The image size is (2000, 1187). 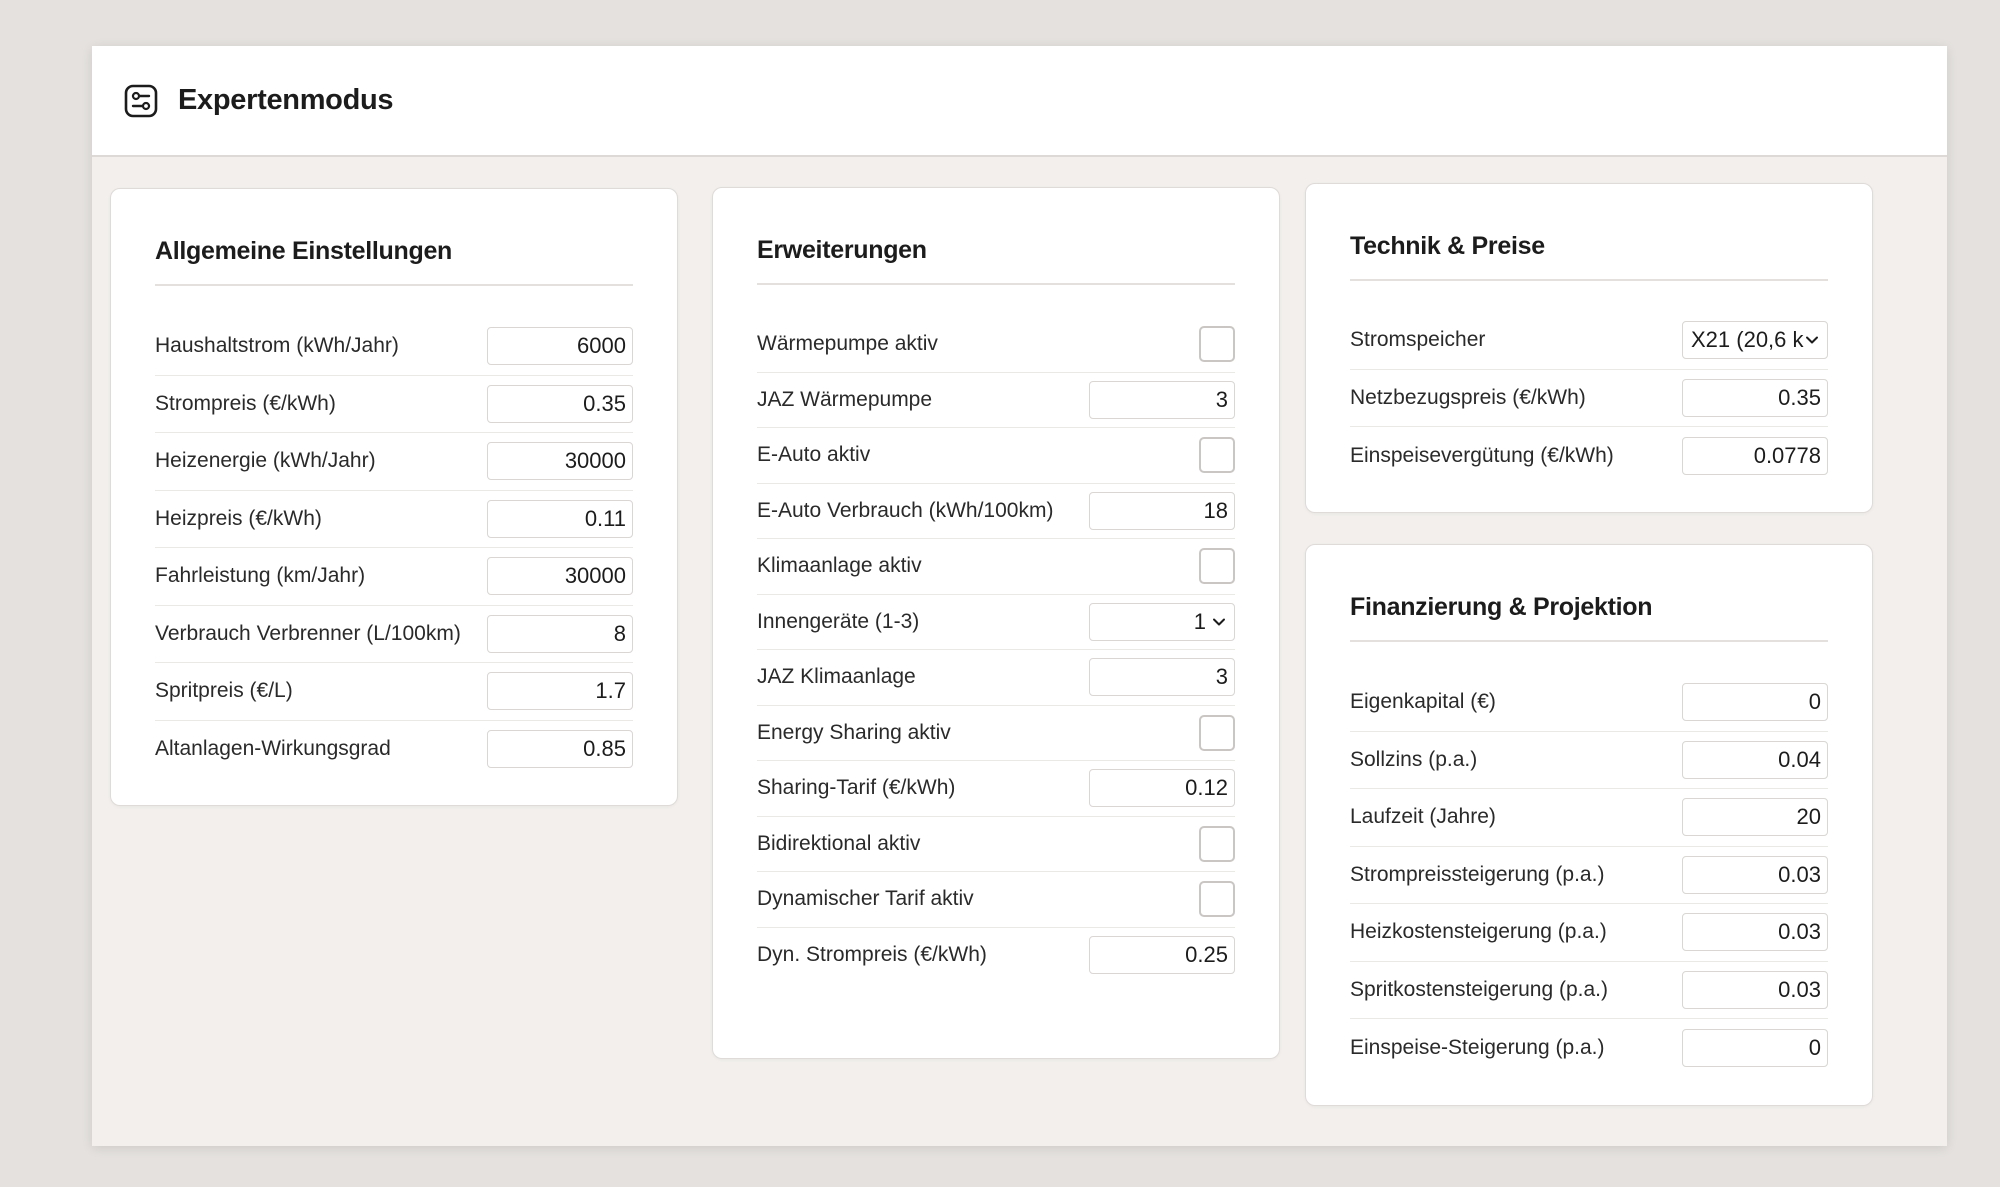 What do you see at coordinates (1755, 817) in the screenshot?
I see `laufzeit-jahre-input: 20` at bounding box center [1755, 817].